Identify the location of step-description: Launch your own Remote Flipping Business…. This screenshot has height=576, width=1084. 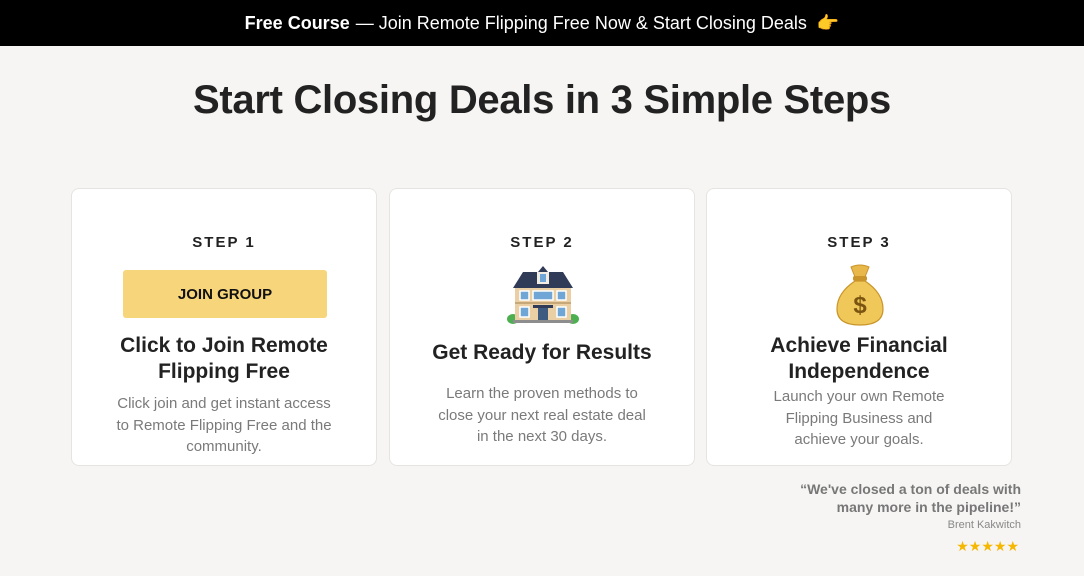
(859, 418).